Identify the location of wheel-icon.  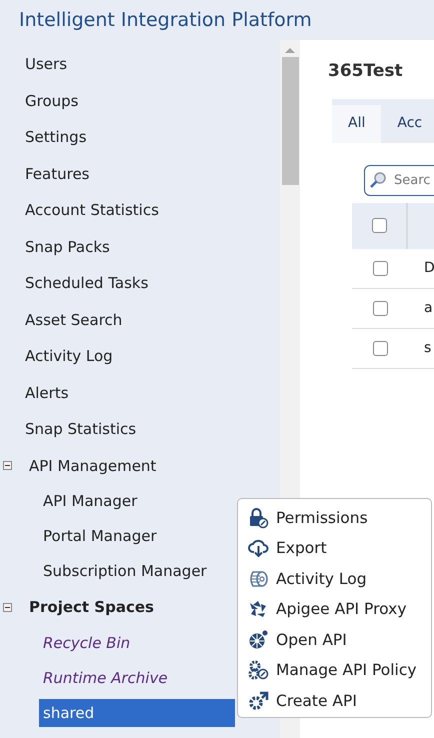
(258, 640).